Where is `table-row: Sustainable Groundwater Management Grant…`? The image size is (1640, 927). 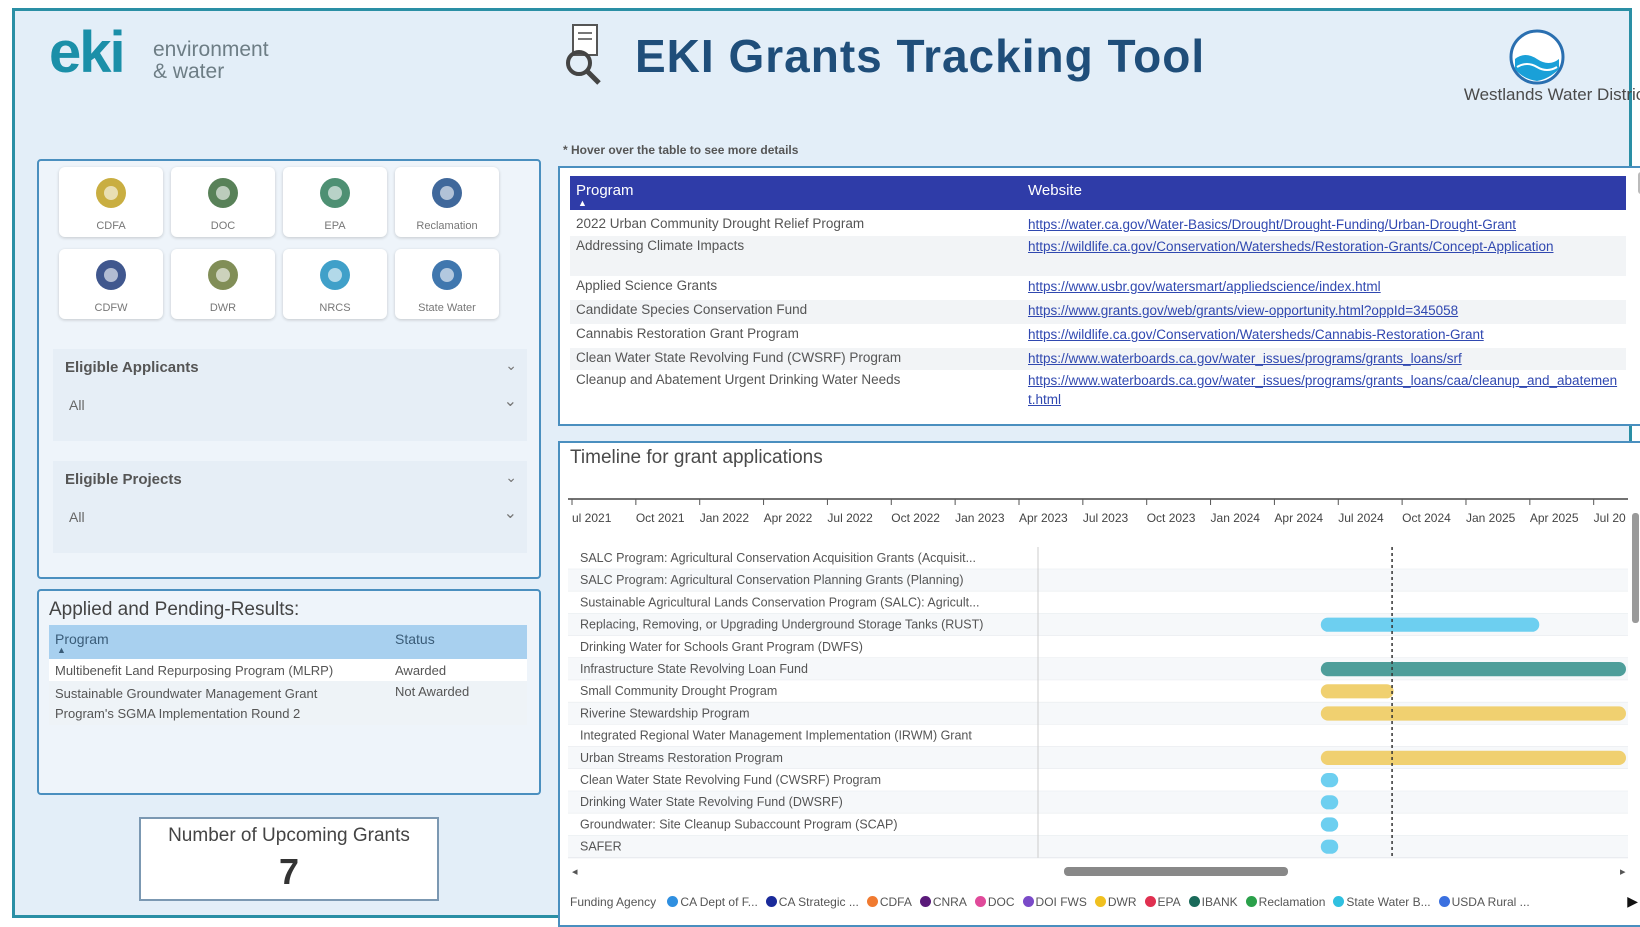
table-row: Sustainable Groundwater Management Grant… is located at coordinates (288, 703).